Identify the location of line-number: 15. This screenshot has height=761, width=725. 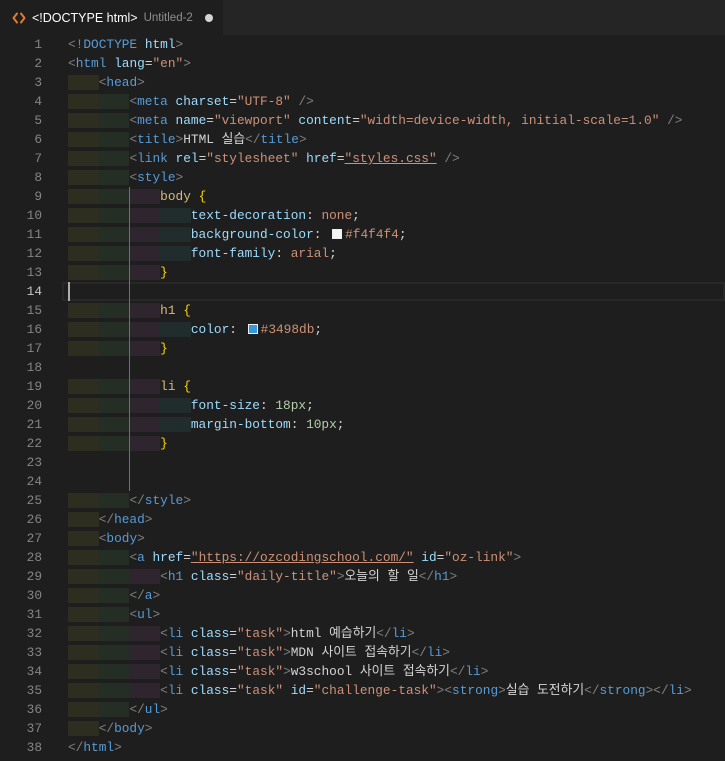
(34, 310).